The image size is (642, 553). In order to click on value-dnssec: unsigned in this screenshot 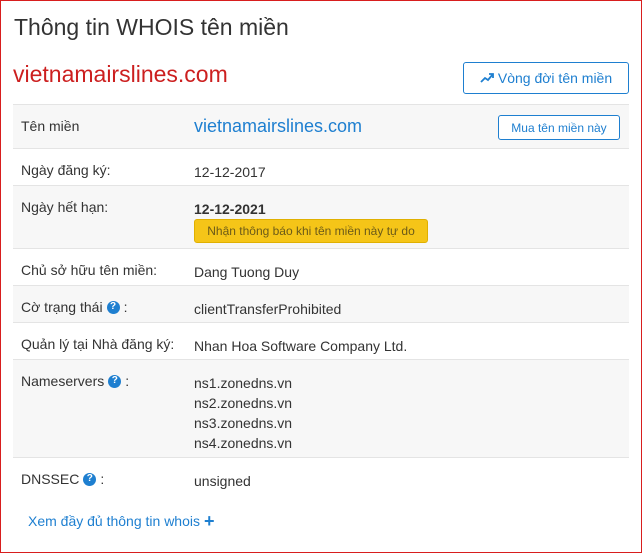, I will do `click(222, 481)`.